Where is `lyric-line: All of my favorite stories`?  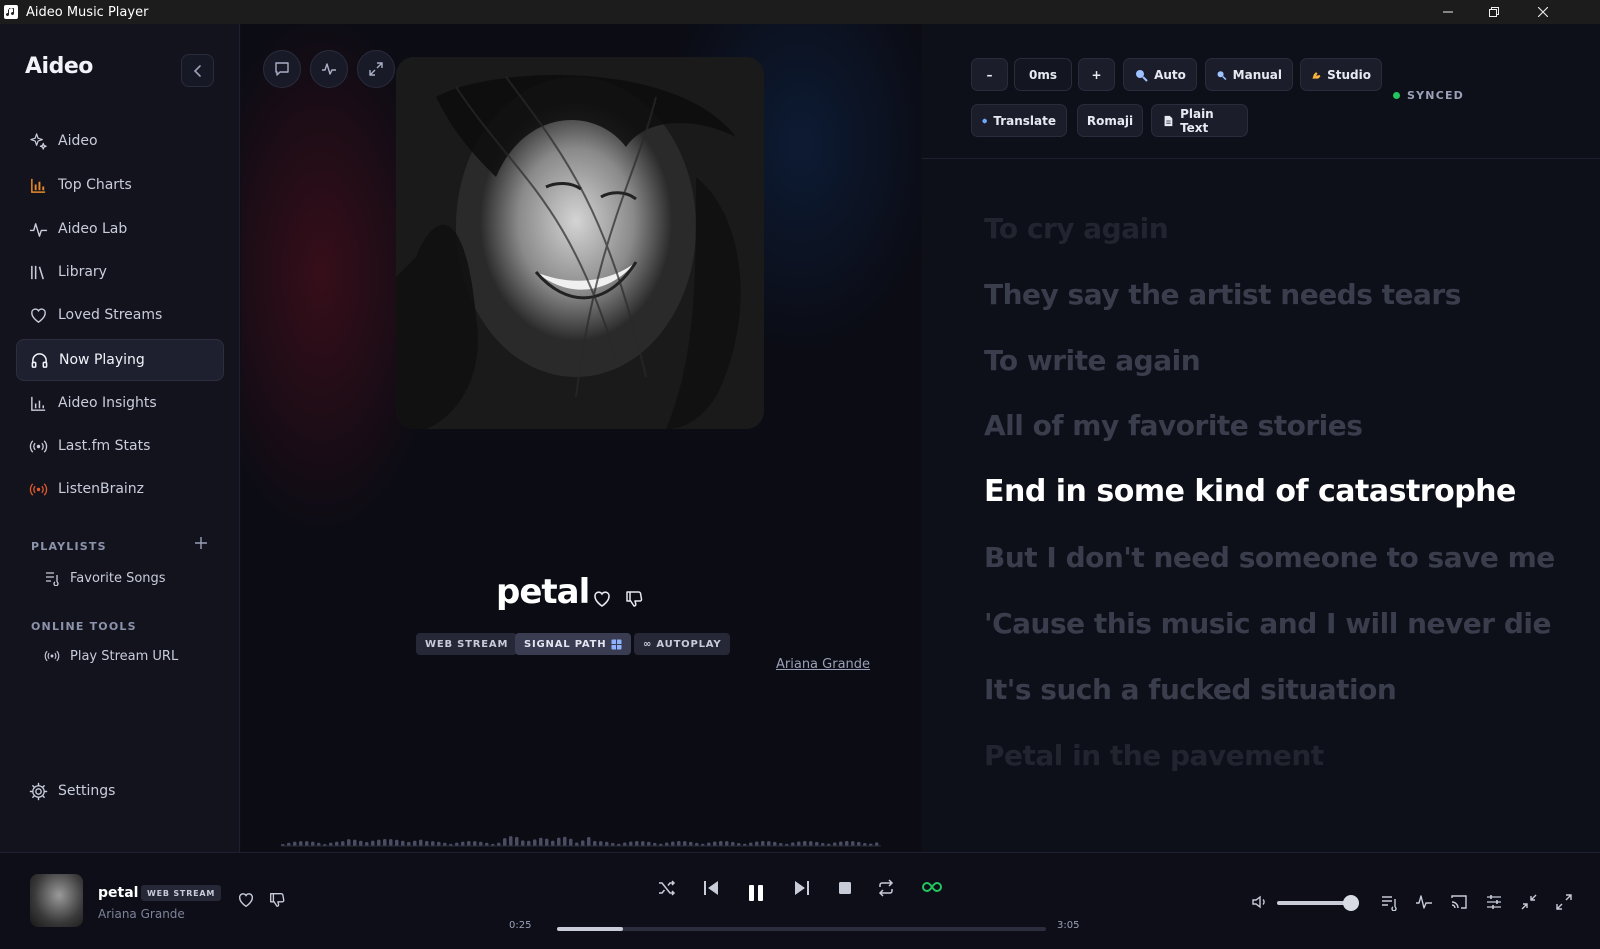
lyric-line: All of my favorite stories is located at coordinates (1173, 425).